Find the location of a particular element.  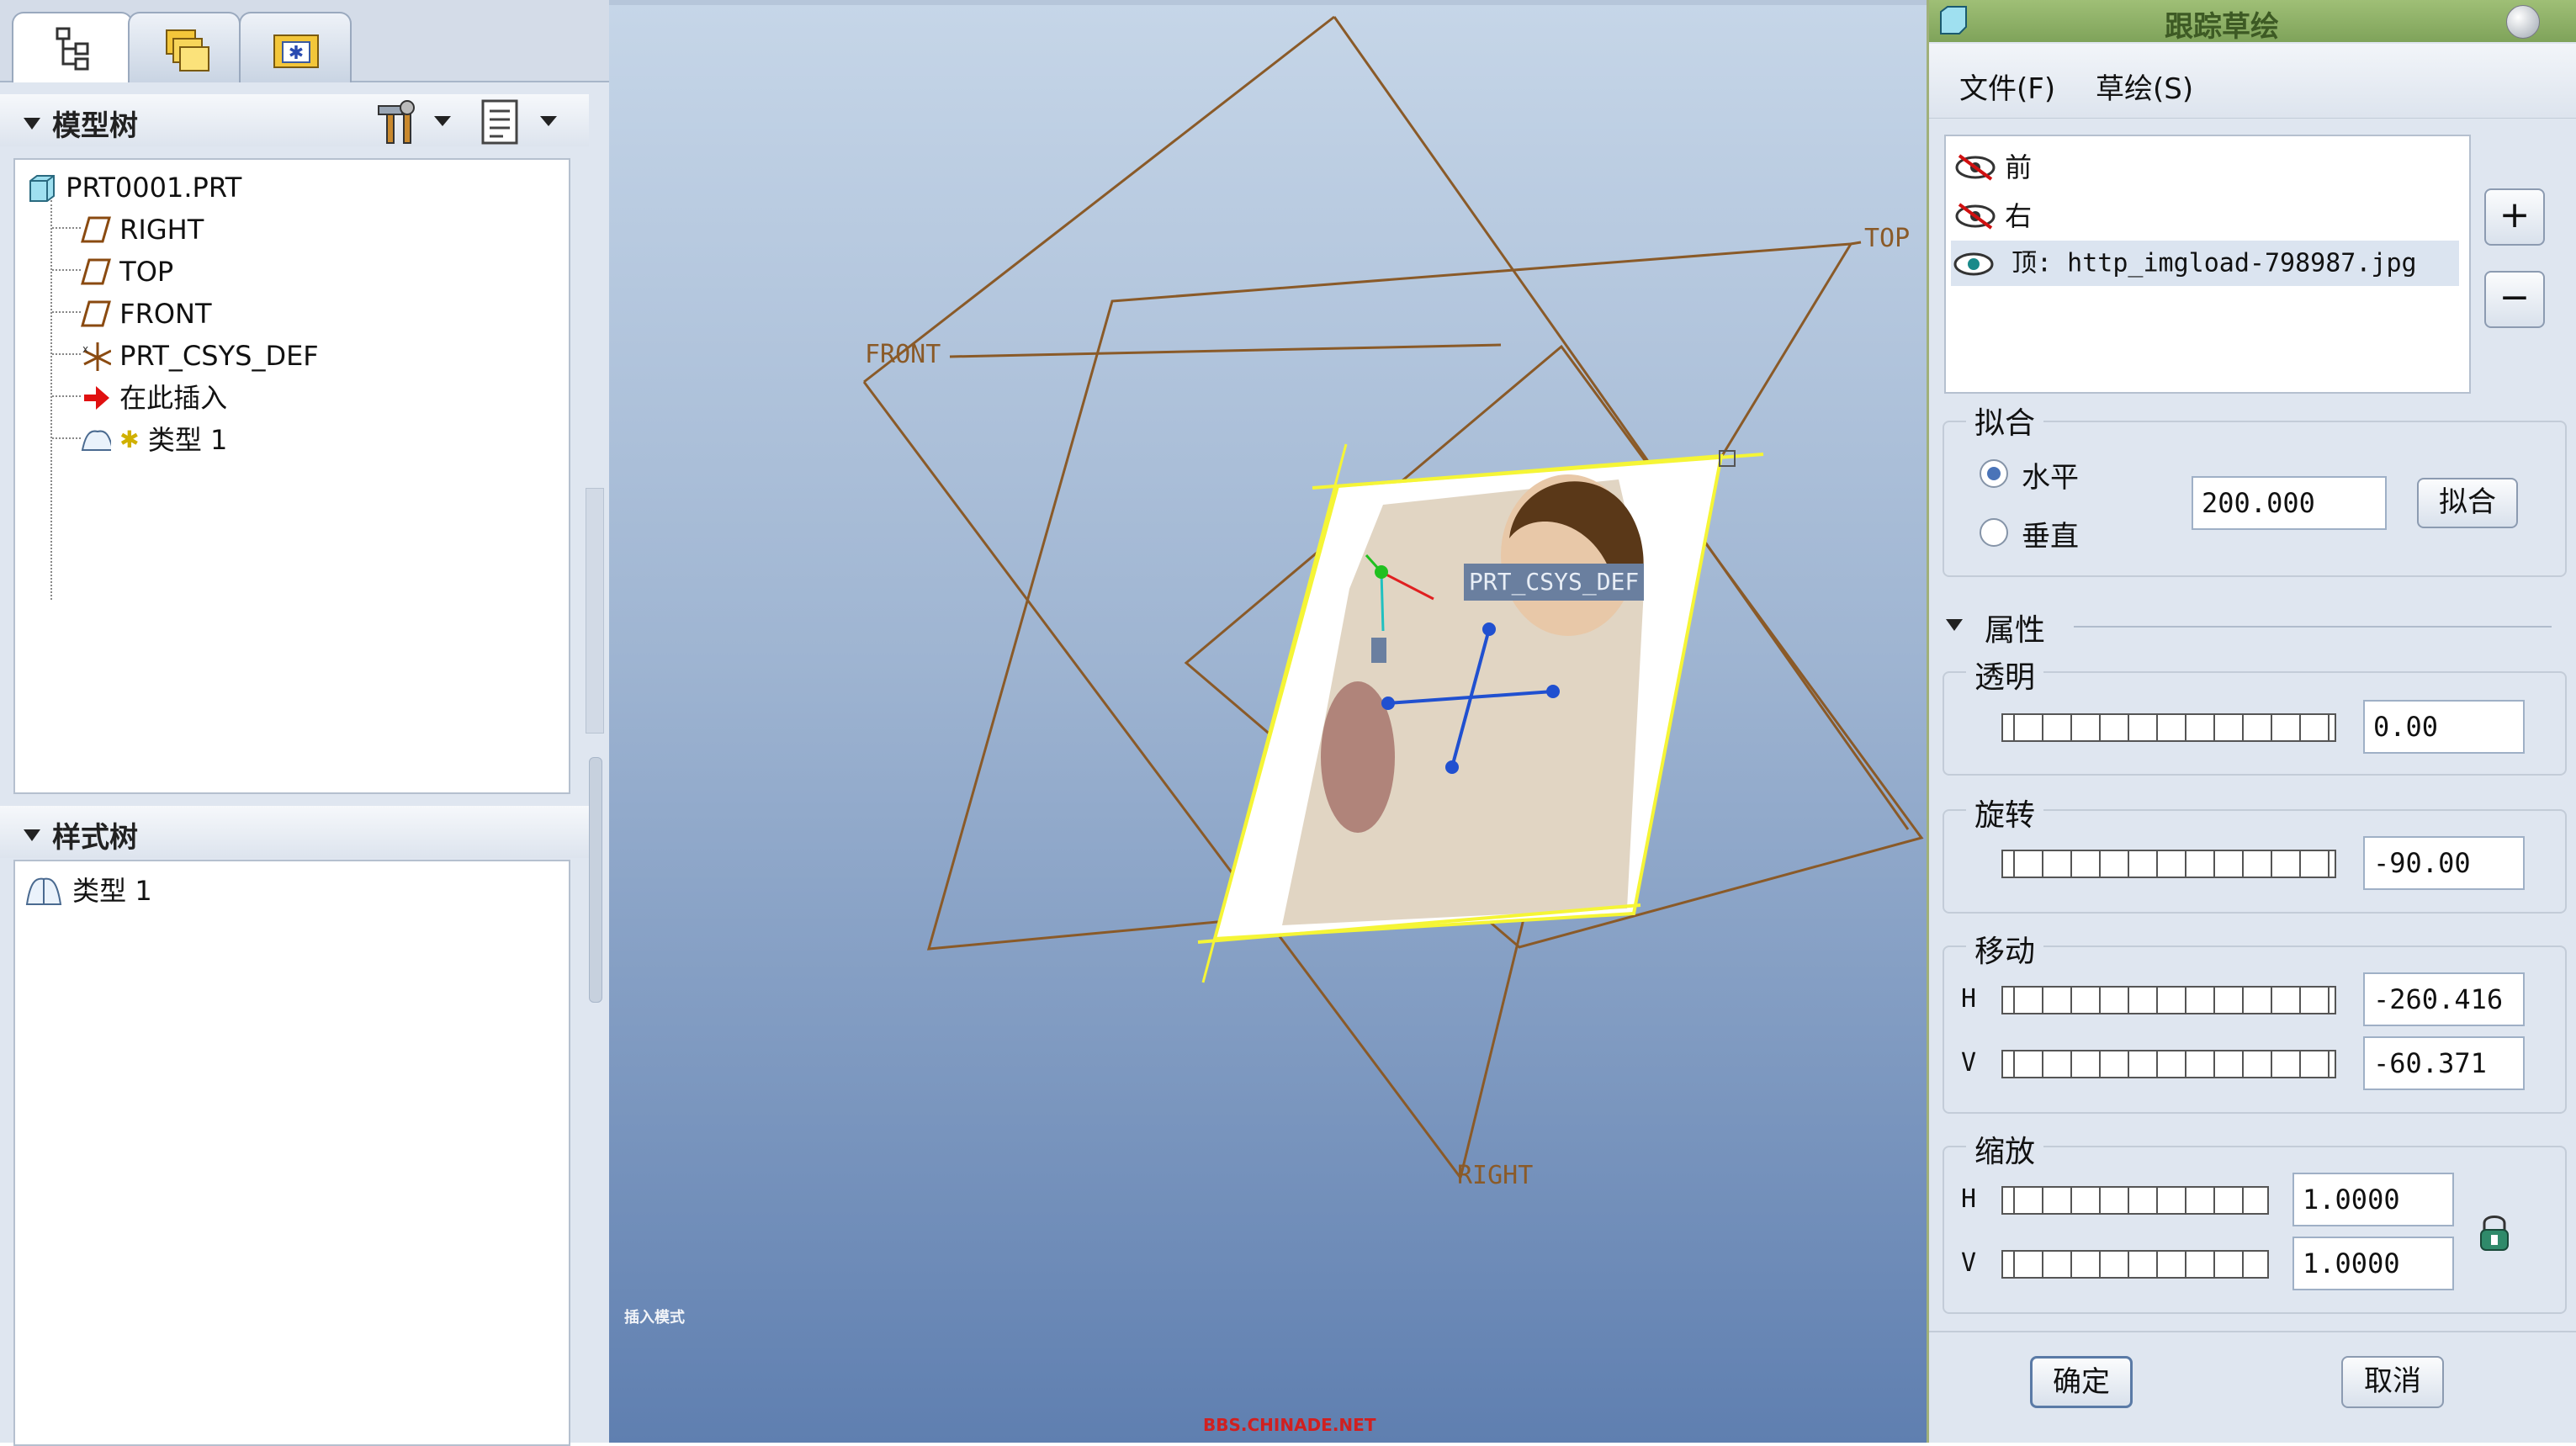

rotation-label: 旋转 is located at coordinates (2005, 812).